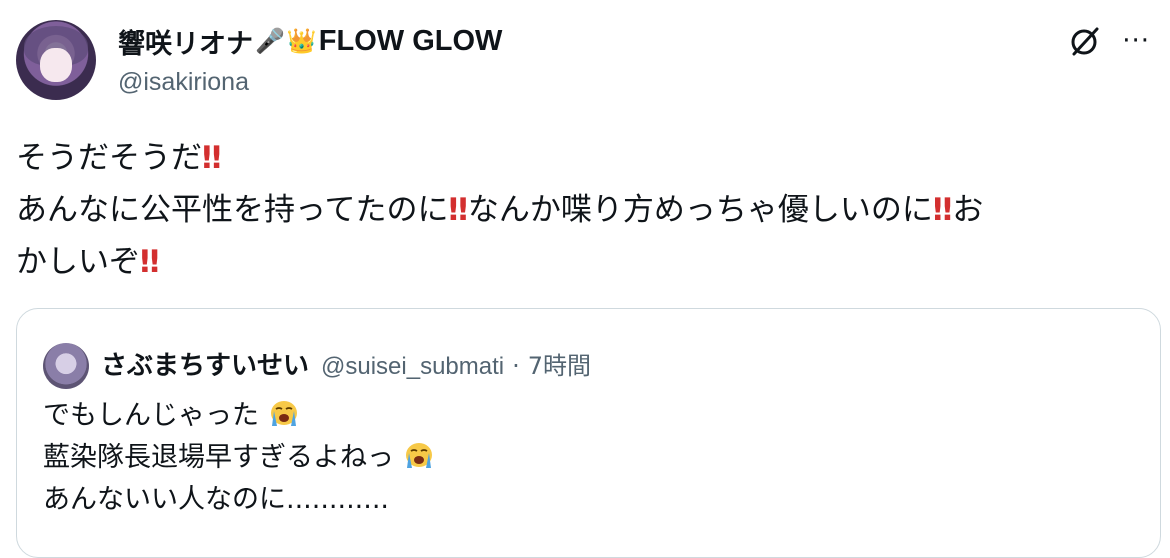 The image size is (1170, 558). I want to click on tweet-line-2-seg2: なんか喋り方めっちゃ優しいのに, so click(700, 210).